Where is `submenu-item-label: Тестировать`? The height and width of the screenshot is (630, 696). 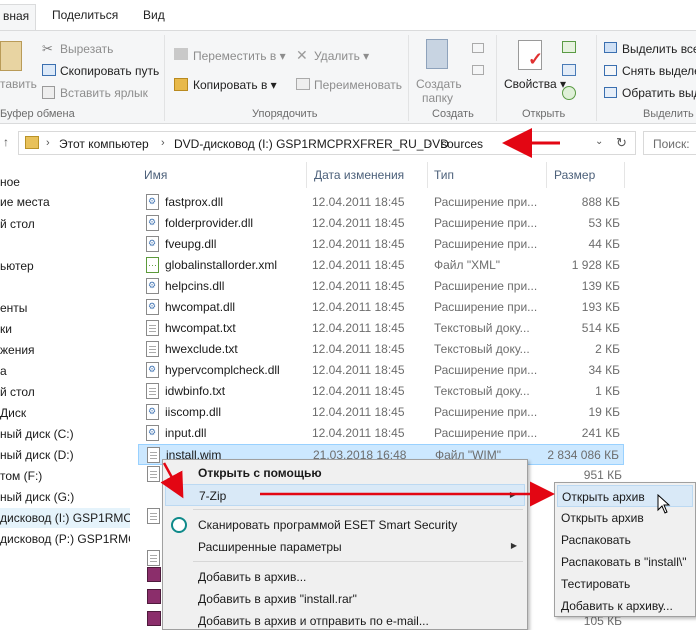 submenu-item-label: Тестировать is located at coordinates (596, 584).